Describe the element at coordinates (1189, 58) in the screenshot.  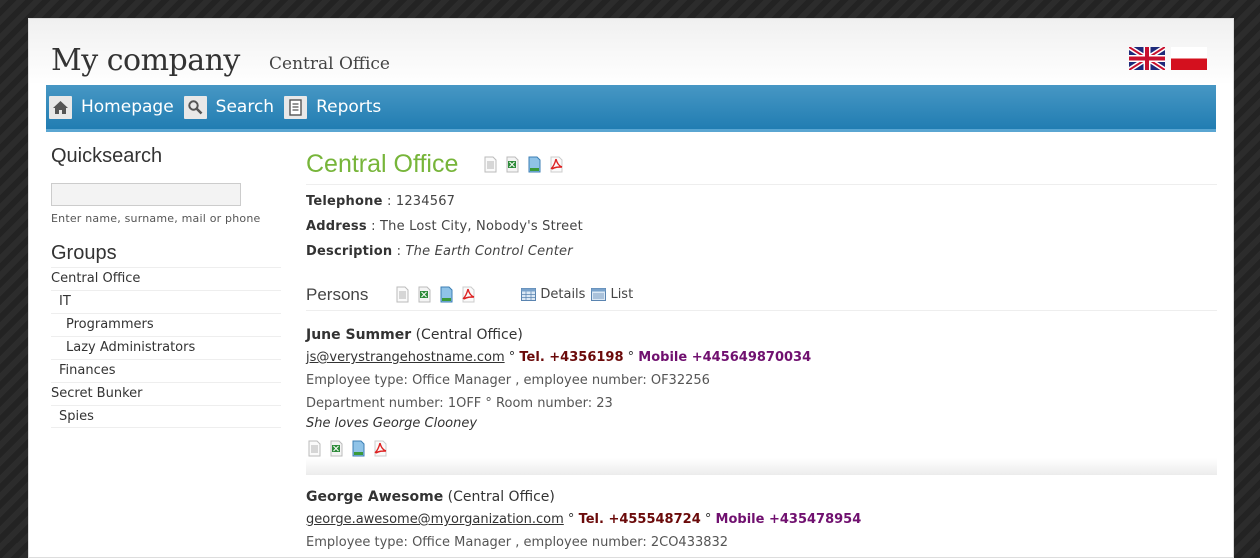
I see `flag-pl-icon` at that location.